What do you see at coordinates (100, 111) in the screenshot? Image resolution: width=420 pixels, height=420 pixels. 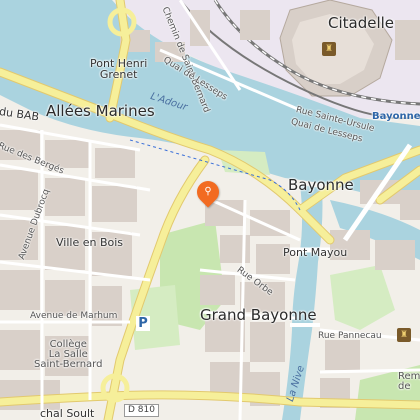 I see `allees-marines-label: Allées Marines` at bounding box center [100, 111].